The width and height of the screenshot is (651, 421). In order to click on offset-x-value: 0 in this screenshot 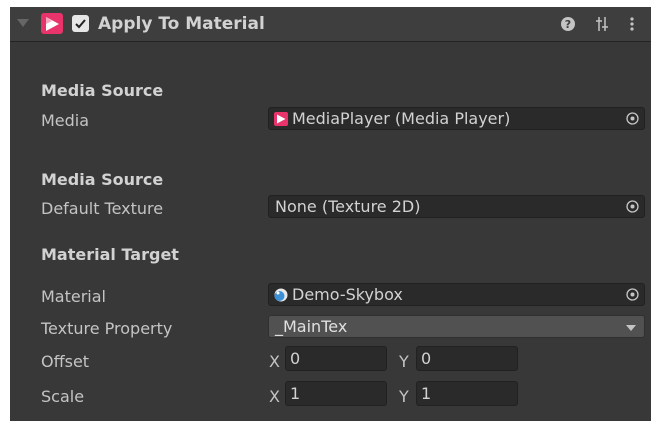, I will do `click(295, 358)`.